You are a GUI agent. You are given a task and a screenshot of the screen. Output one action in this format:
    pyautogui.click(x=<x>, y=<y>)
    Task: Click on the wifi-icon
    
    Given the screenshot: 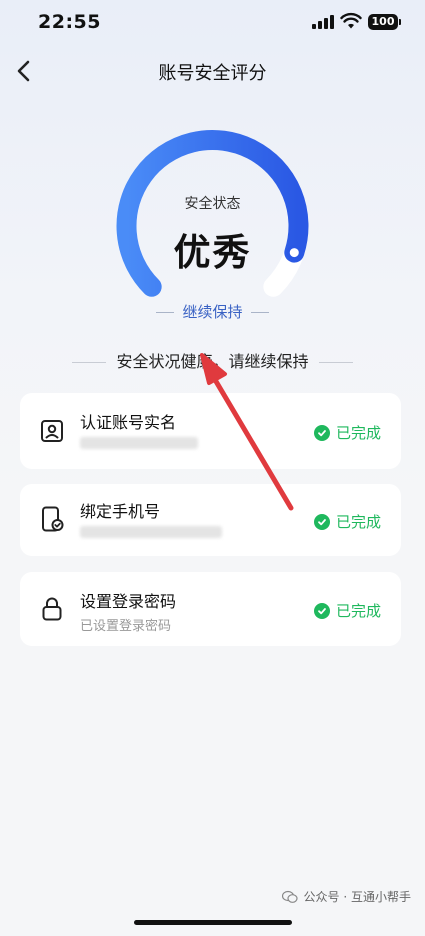 What is the action you would take?
    pyautogui.click(x=351, y=20)
    